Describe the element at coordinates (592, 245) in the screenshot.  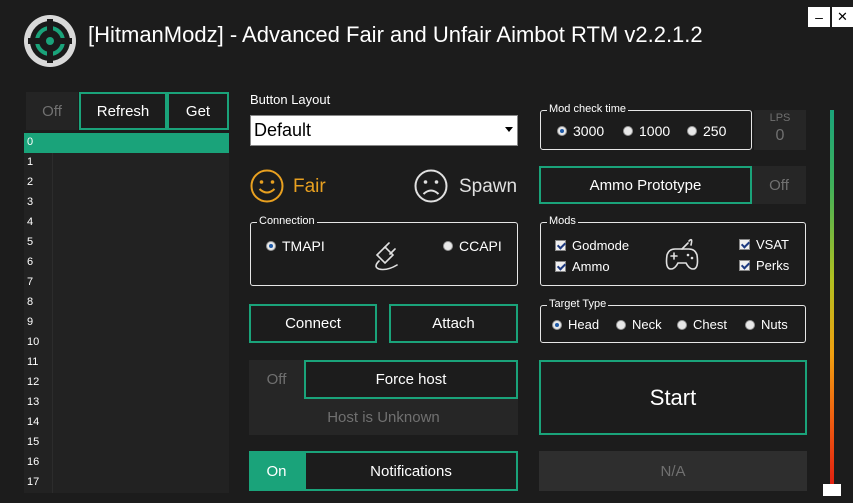
I see `godmode-checkbox: Godmode` at that location.